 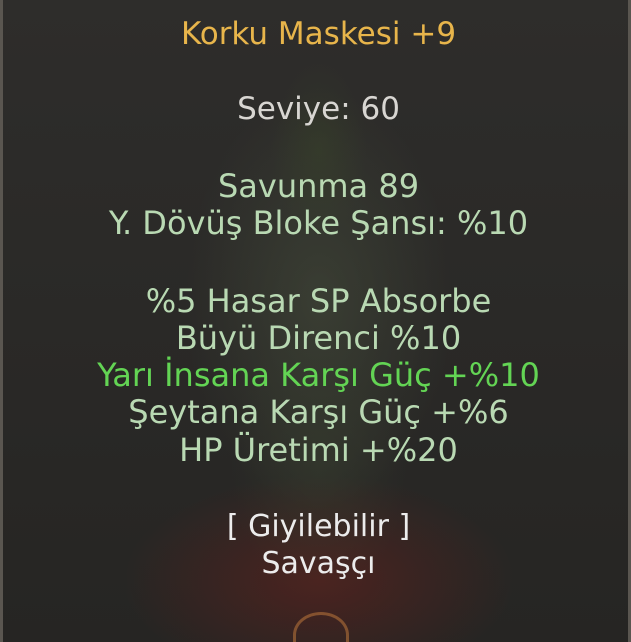 What do you see at coordinates (318, 34) in the screenshot?
I see `item-name: Korku Maskesi +9` at bounding box center [318, 34].